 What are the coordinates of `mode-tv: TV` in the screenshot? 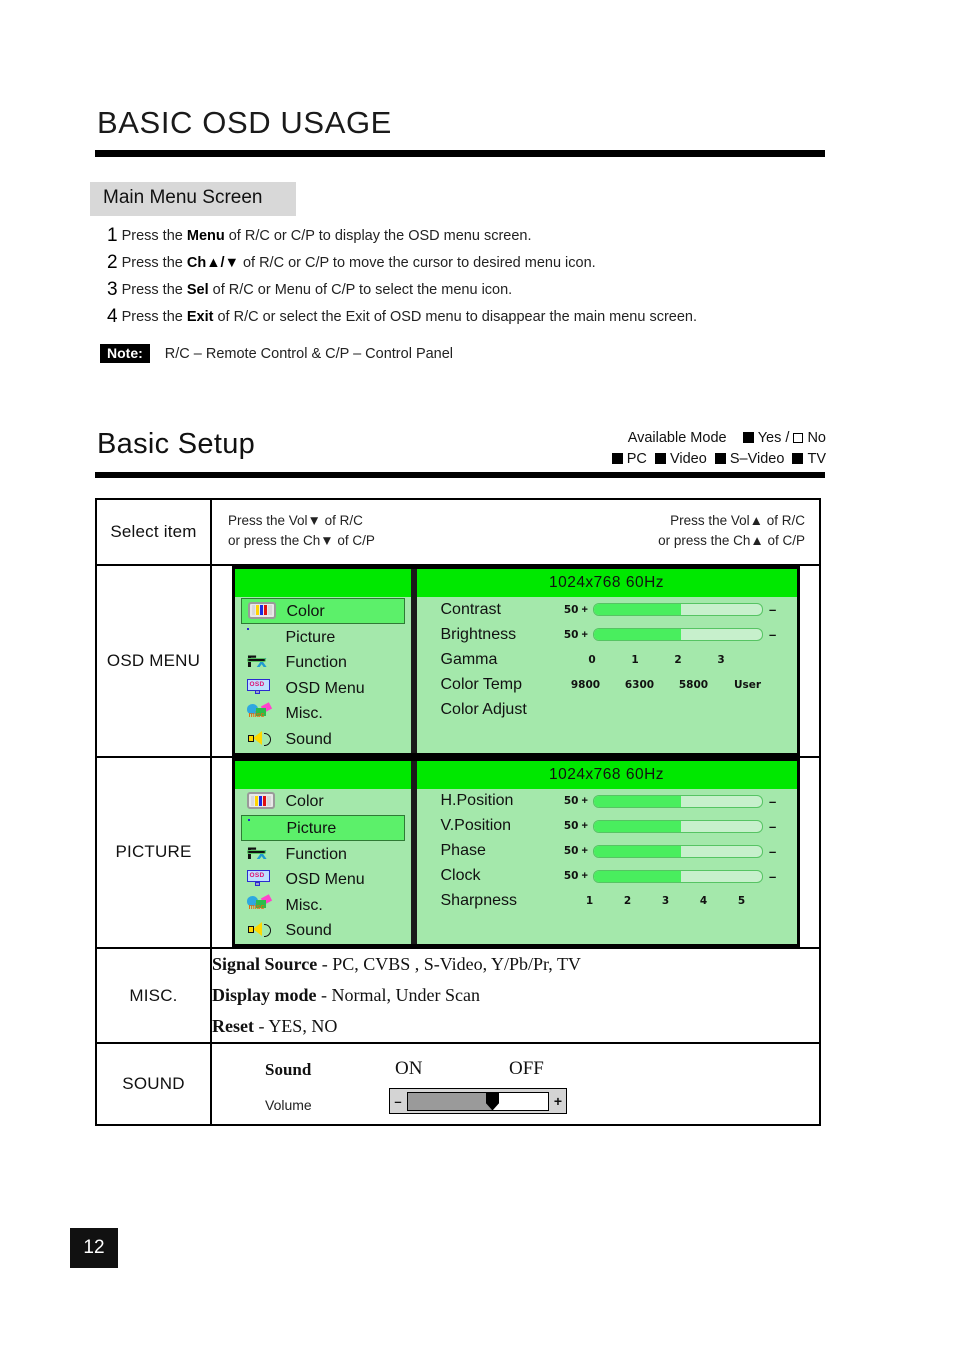 It's located at (816, 459).